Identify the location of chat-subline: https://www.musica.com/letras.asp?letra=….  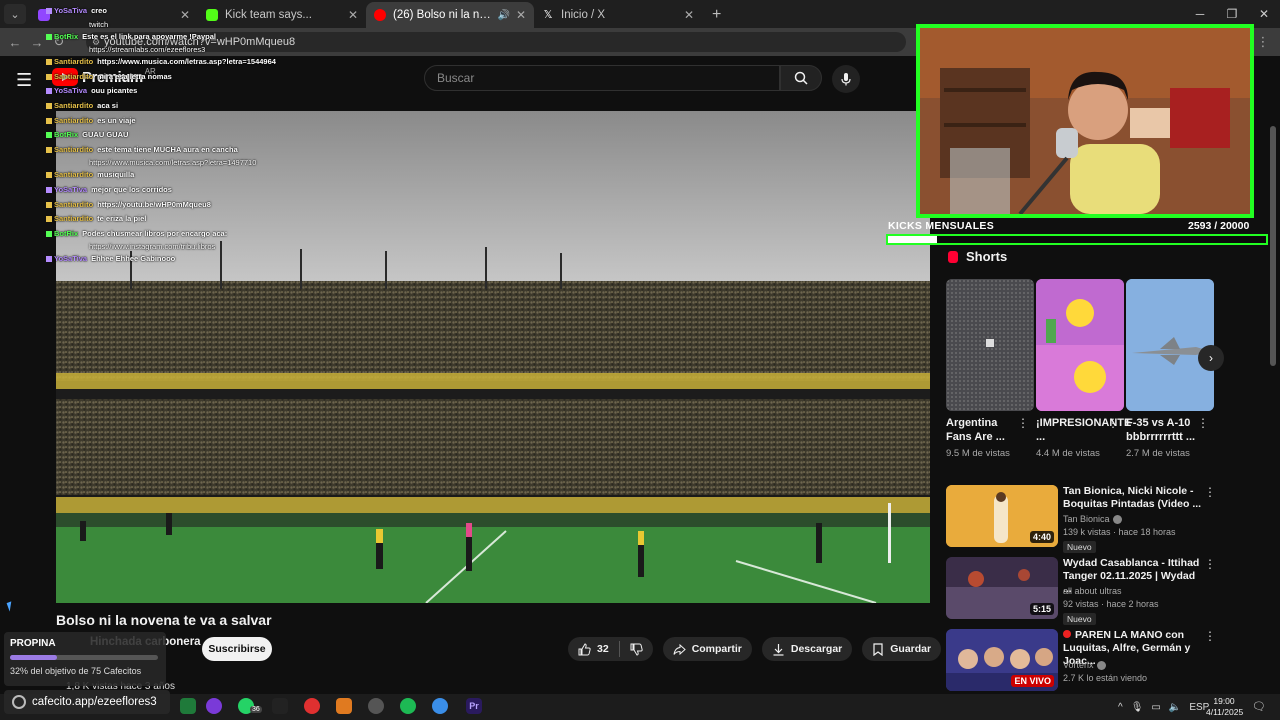
(173, 163).